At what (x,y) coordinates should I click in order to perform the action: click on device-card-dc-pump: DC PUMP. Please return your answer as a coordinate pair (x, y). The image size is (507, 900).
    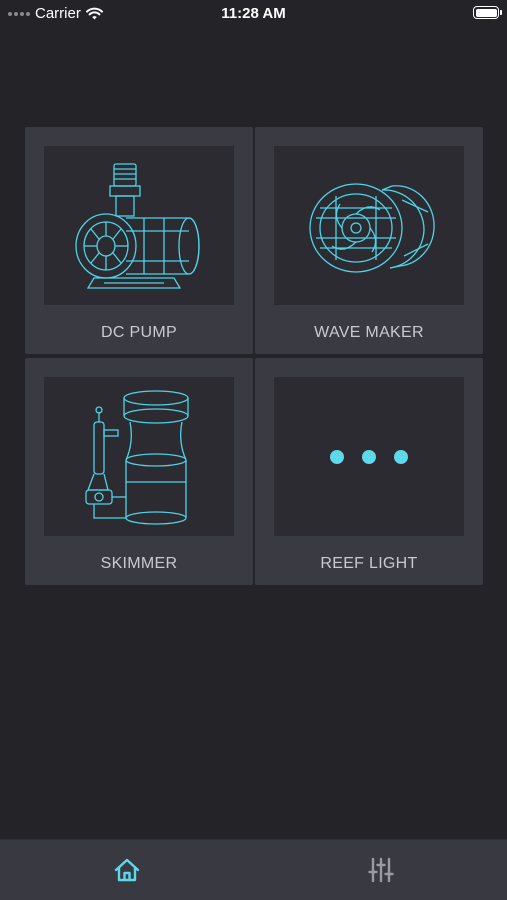
    Looking at the image, I should click on (139, 240).